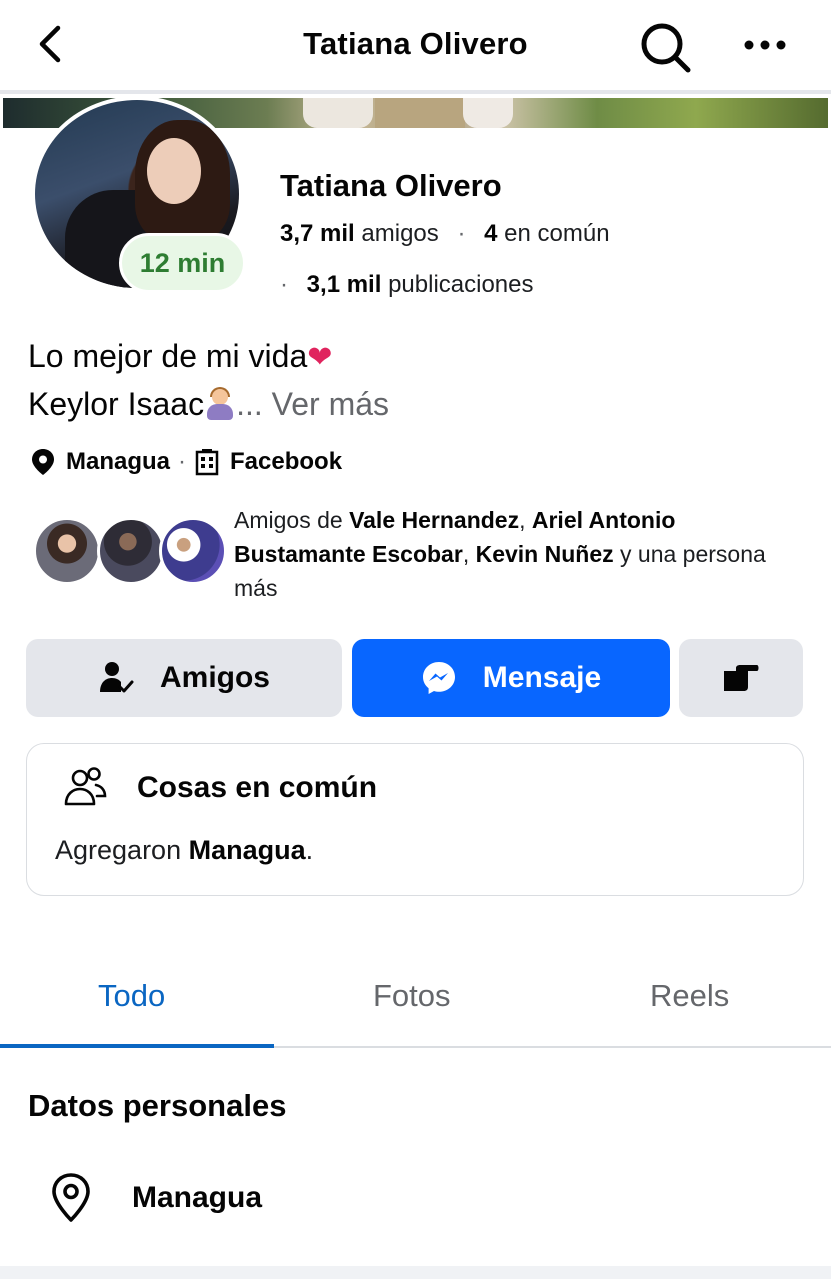 The image size is (831, 1279). Describe the element at coordinates (312, 404) in the screenshot. I see `see-more-link: ... Ver más` at that location.